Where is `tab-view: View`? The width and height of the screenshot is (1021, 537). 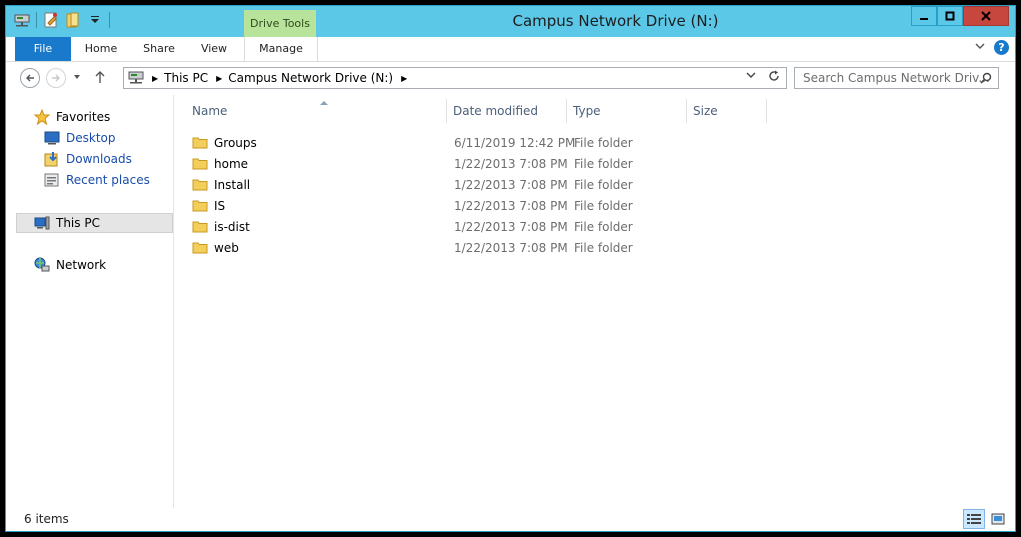 tab-view: View is located at coordinates (214, 49).